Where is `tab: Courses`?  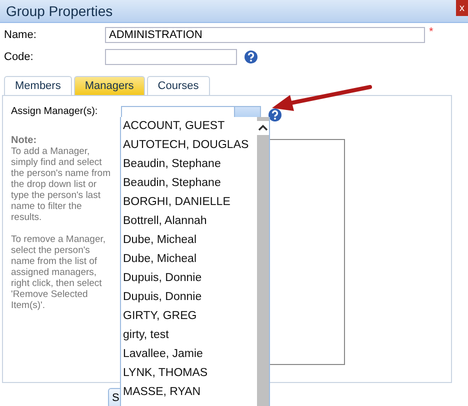 tab: Courses is located at coordinates (178, 85).